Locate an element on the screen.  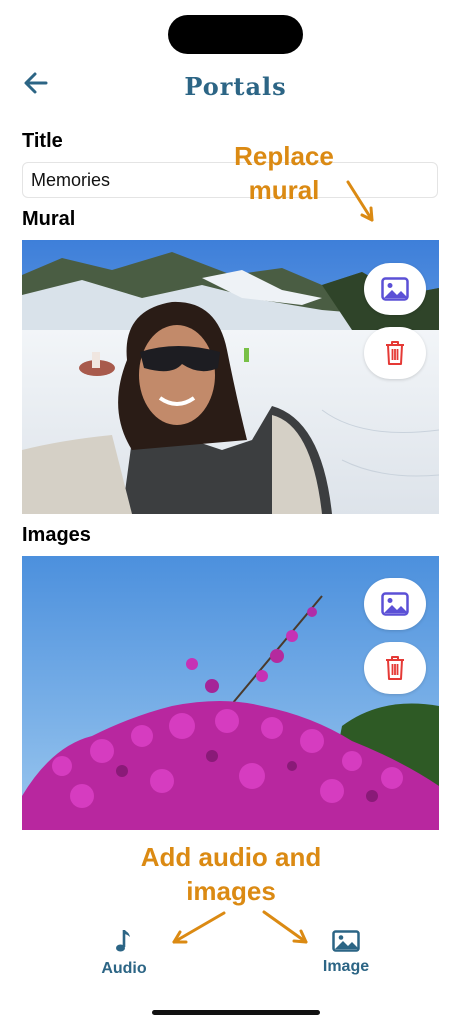
image-delete-button is located at coordinates (395, 668).